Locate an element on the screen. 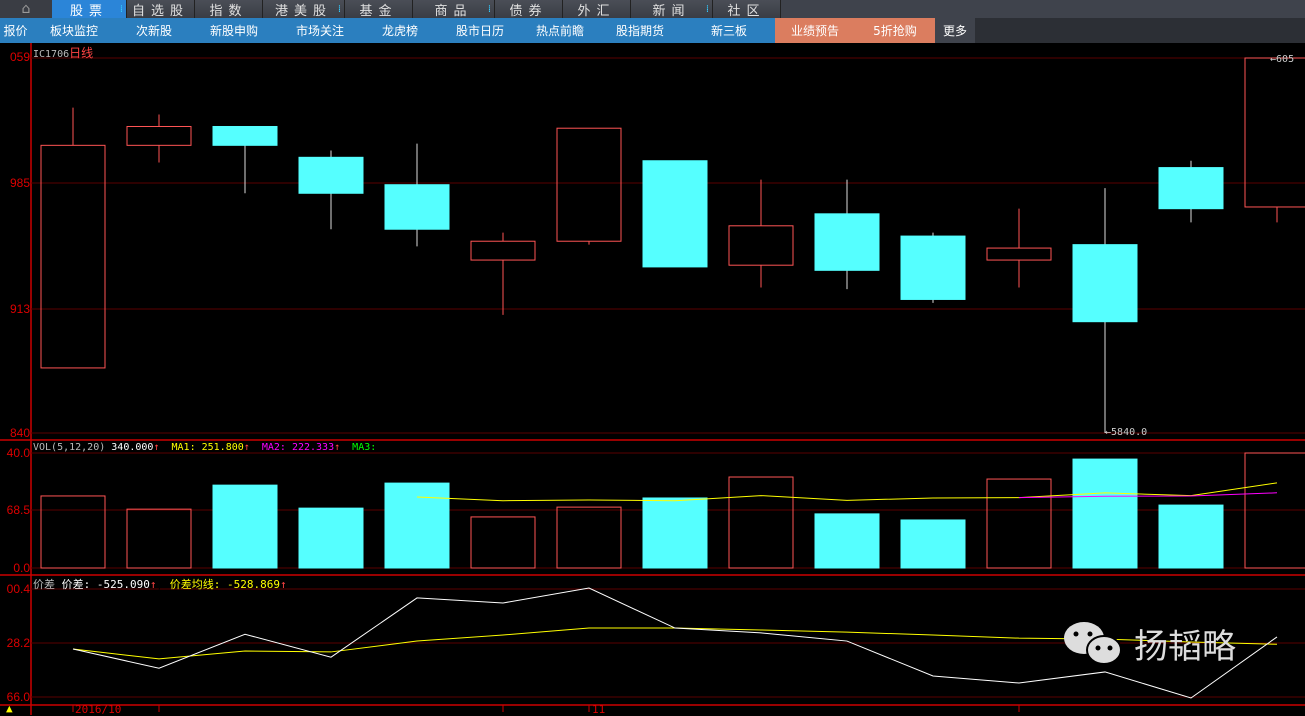  tab-label: 港美股 is located at coordinates (303, 11).